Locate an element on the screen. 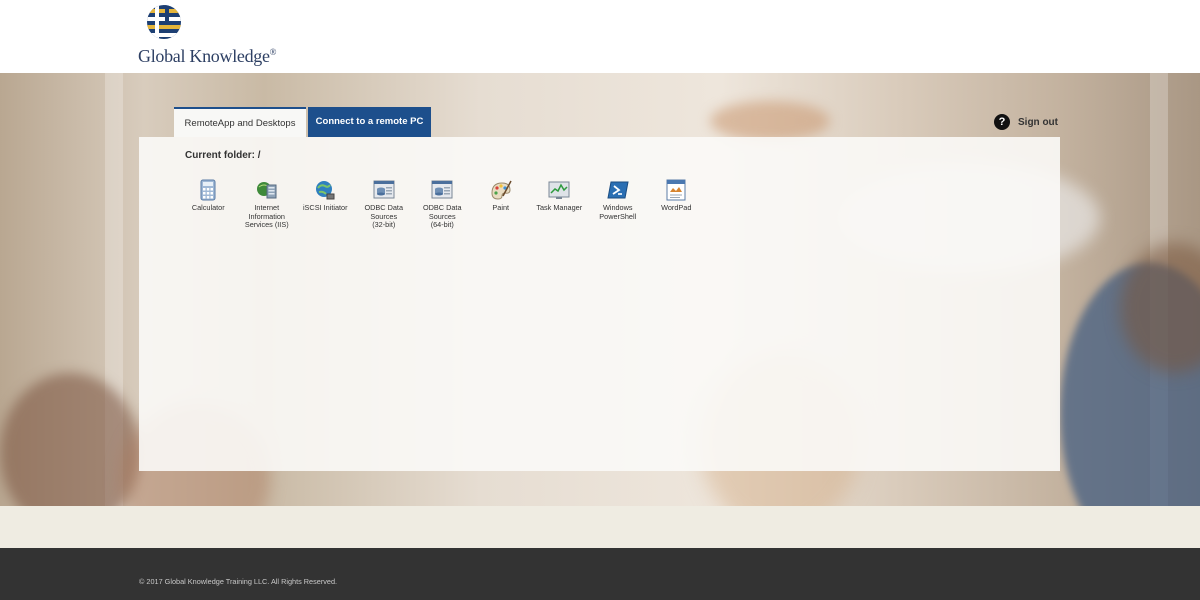  tab-remoteapp-and-desktops: RemoteApp and Desktops is located at coordinates (240, 122).